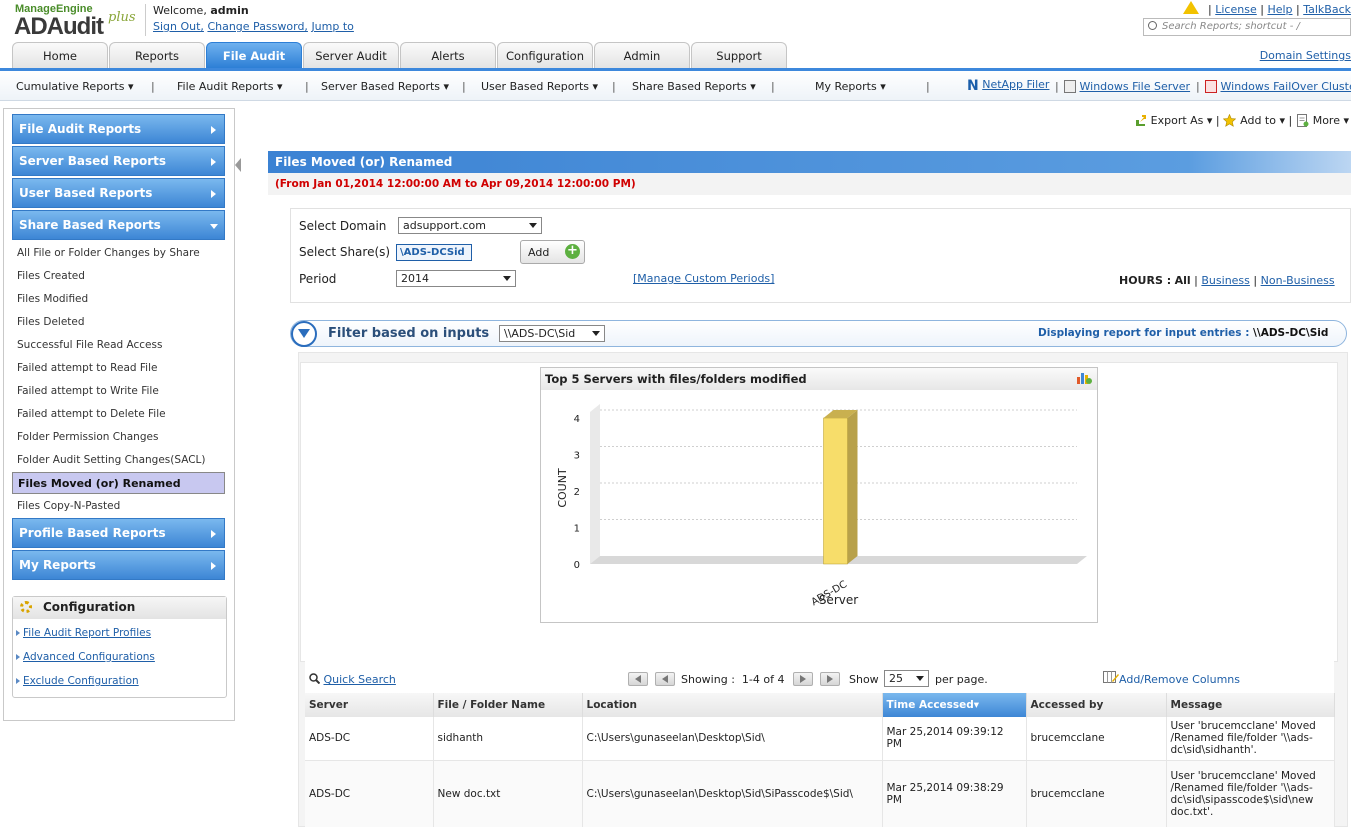 This screenshot has height=827, width=1351. What do you see at coordinates (1254, 120) in the screenshot?
I see `add-to-button: Add to ▾` at bounding box center [1254, 120].